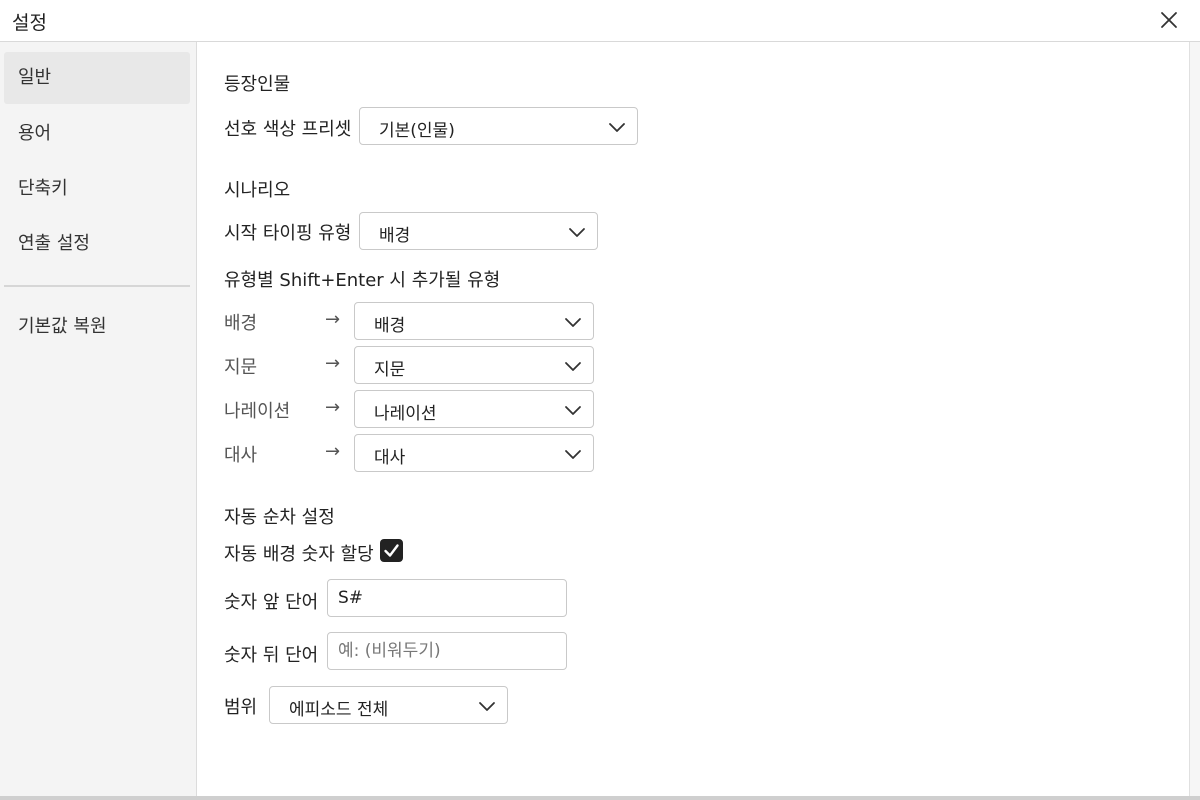 This screenshot has height=800, width=1200. What do you see at coordinates (405, 414) in the screenshot?
I see `mapping-to-value: 나레이션` at bounding box center [405, 414].